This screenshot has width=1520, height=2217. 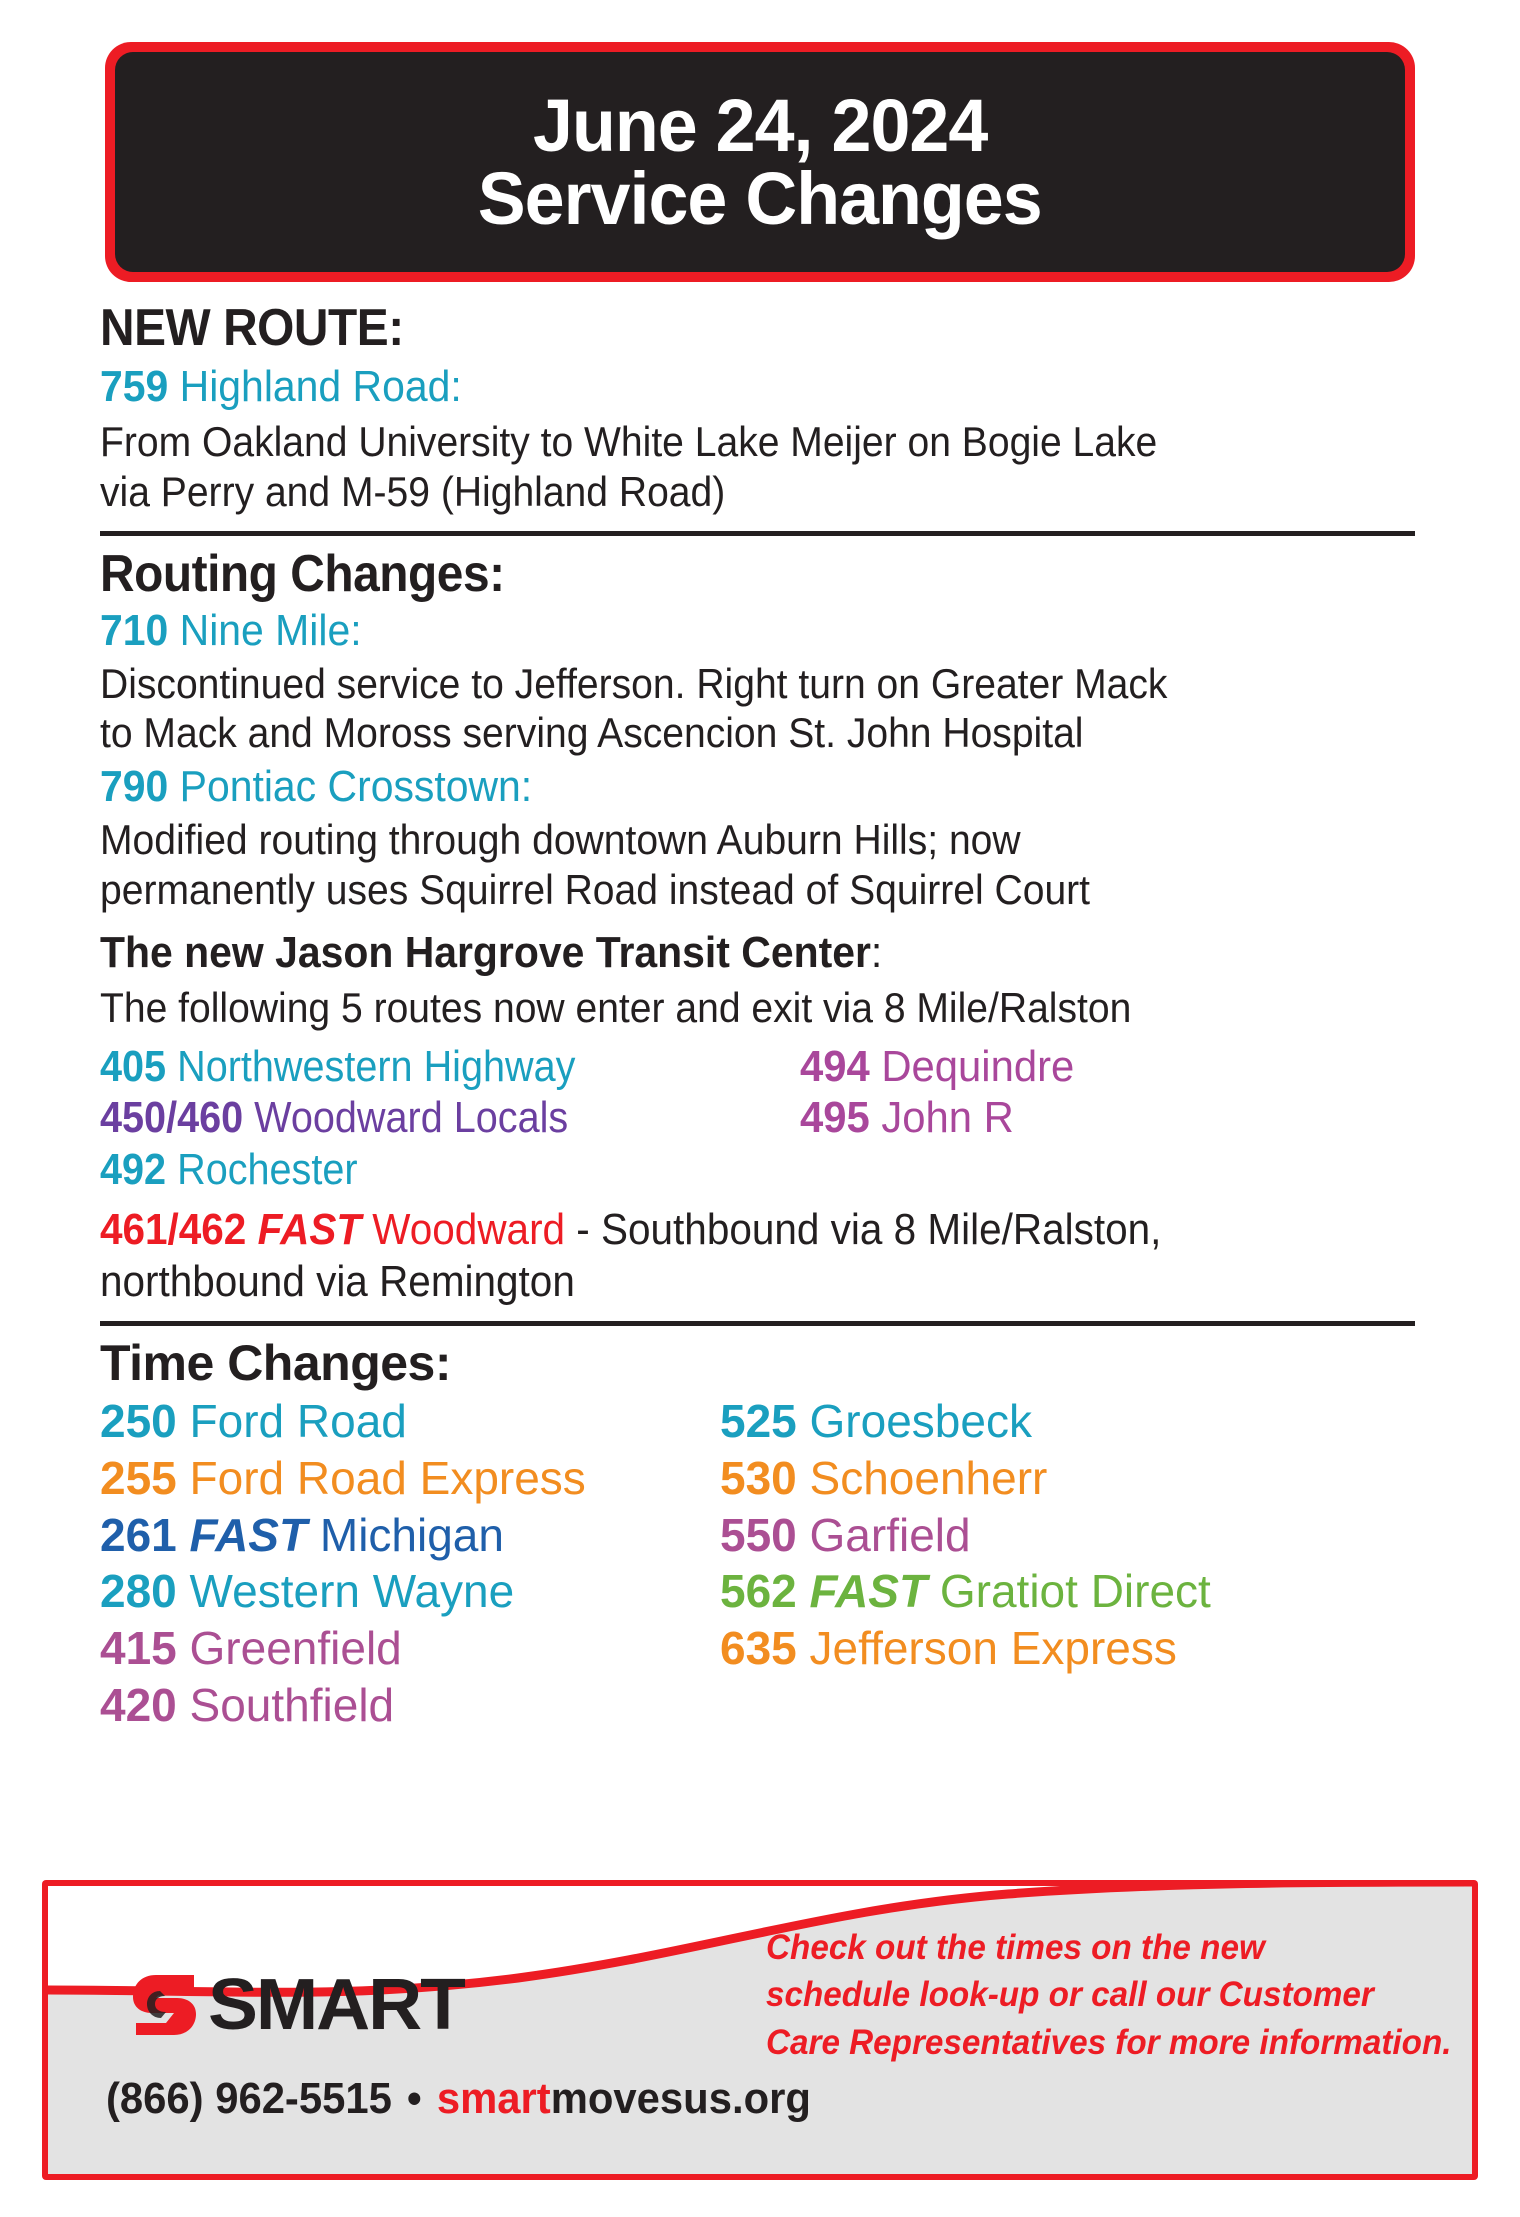 I want to click on time-route-255: 255 Ford Road Express, so click(x=410, y=1478).